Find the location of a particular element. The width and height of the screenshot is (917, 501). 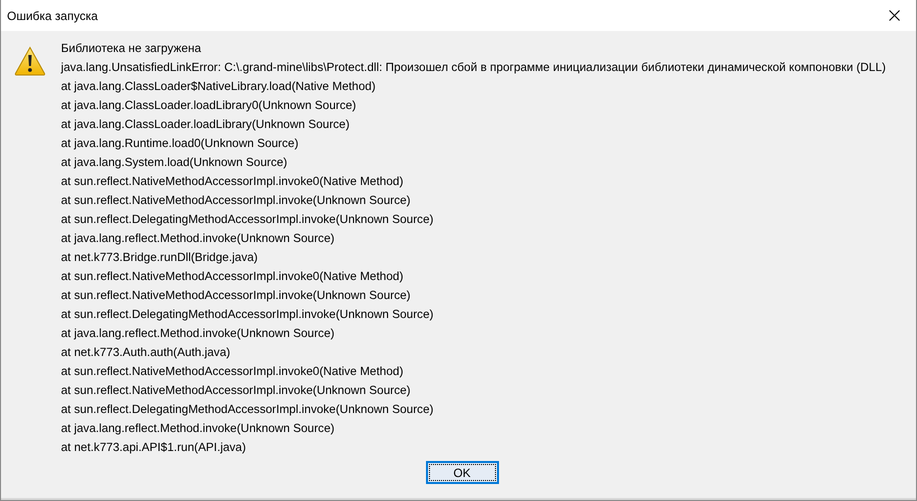

error-heading: Библиотека не загружена is located at coordinates (131, 48).